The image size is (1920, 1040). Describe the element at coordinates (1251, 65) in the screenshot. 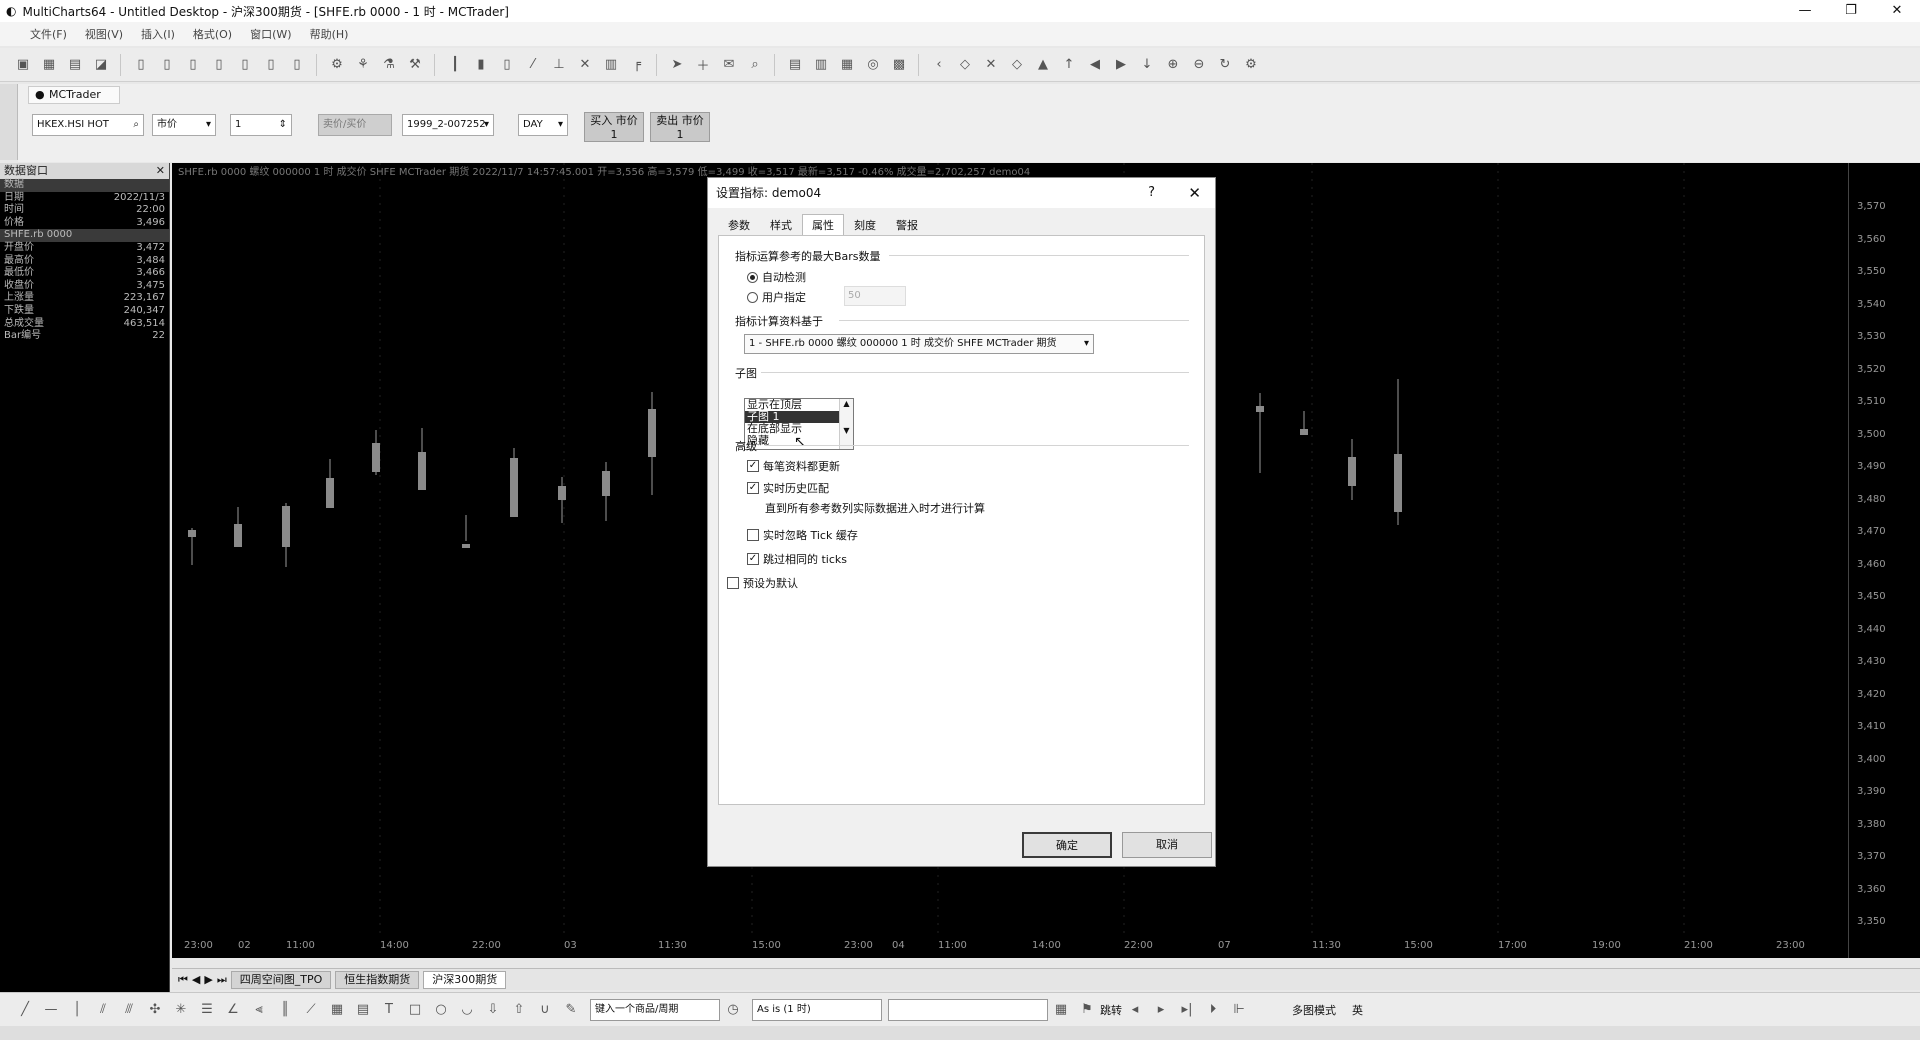

I see `settings-icon: ⚙` at that location.